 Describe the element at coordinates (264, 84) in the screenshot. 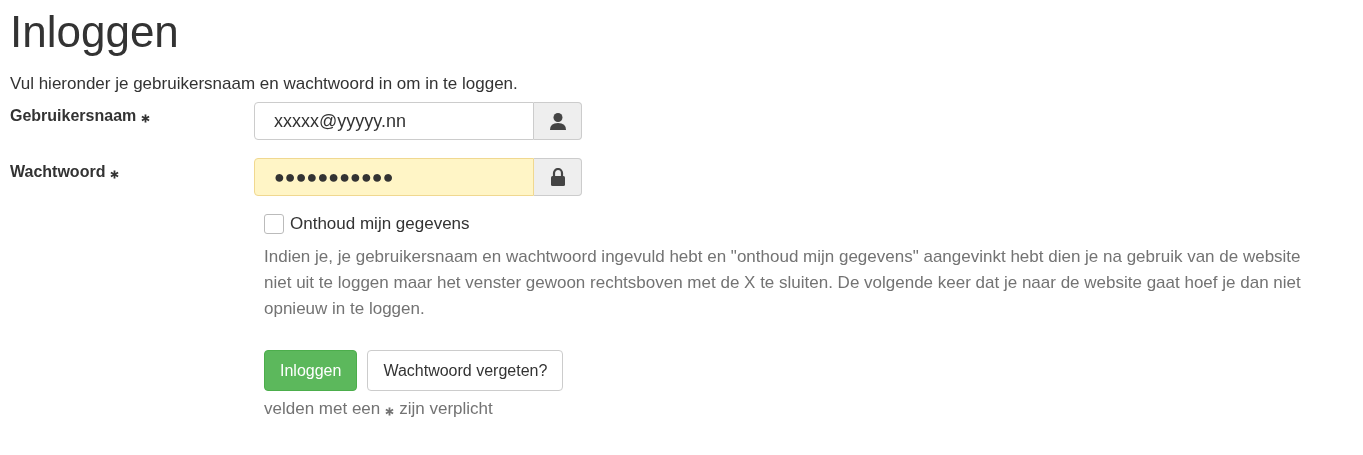

I see `intro-text: Vul hieronder je gebruikersnaam en wachtwoord in om in te loggen.` at that location.